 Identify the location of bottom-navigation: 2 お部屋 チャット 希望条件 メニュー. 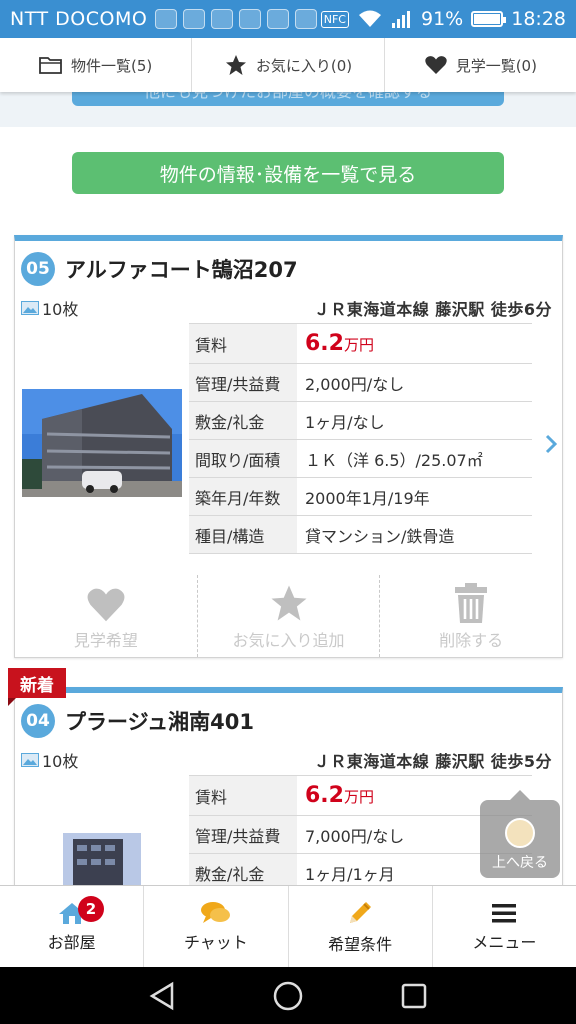
(288, 926).